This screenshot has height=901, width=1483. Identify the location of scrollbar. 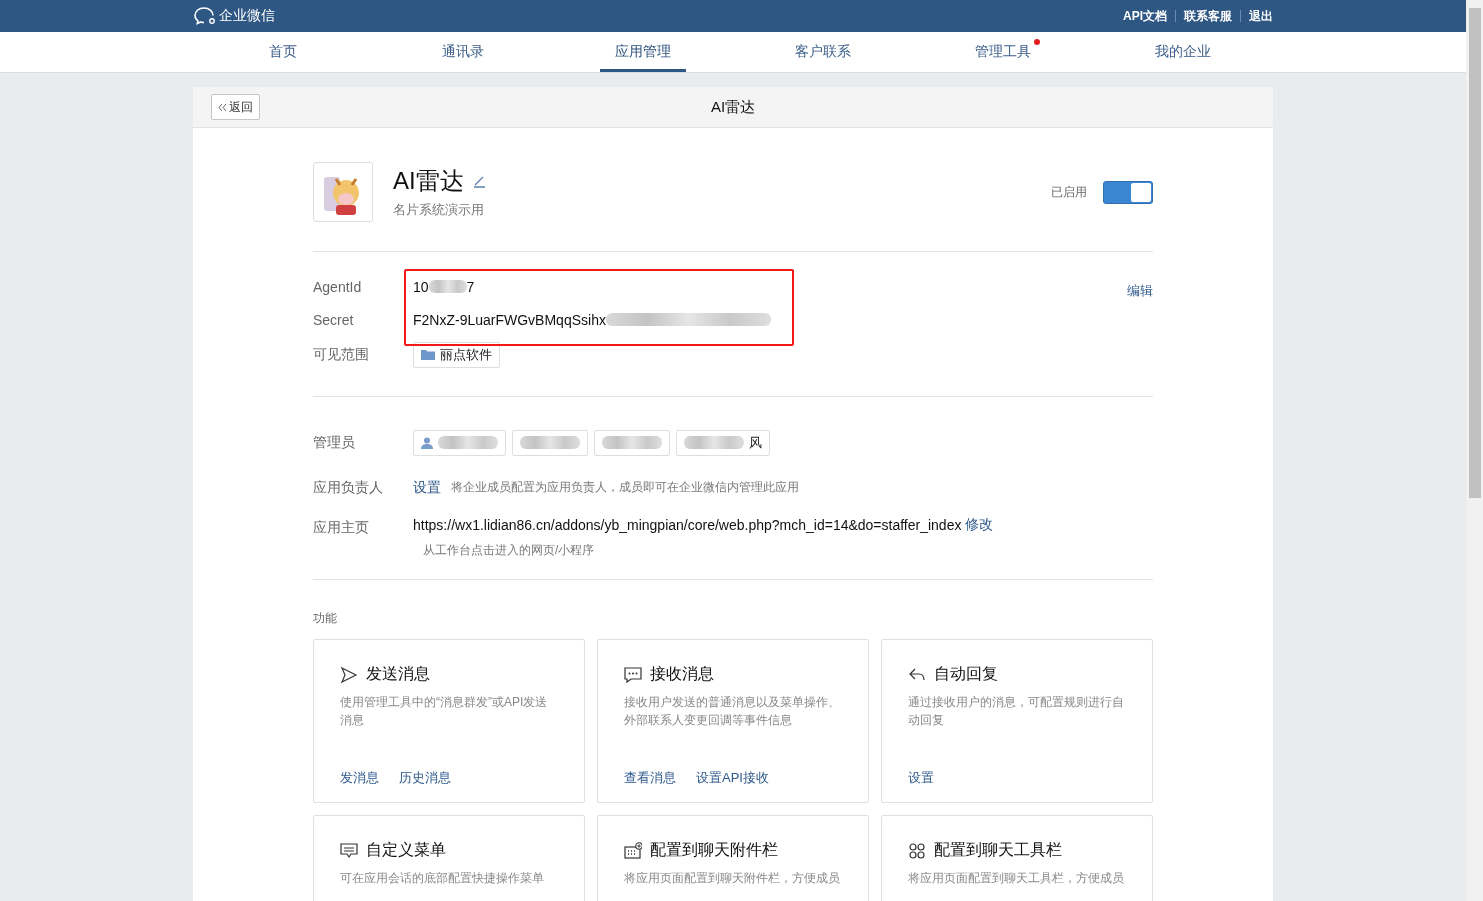
(1474, 450).